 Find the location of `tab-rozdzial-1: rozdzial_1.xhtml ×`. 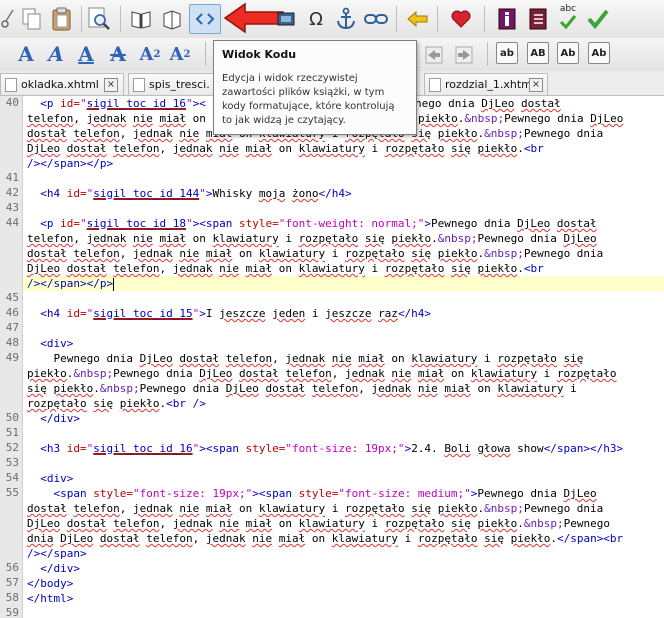

tab-rozdzial-1: rozdzial_1.xhtml × is located at coordinates (486, 84).